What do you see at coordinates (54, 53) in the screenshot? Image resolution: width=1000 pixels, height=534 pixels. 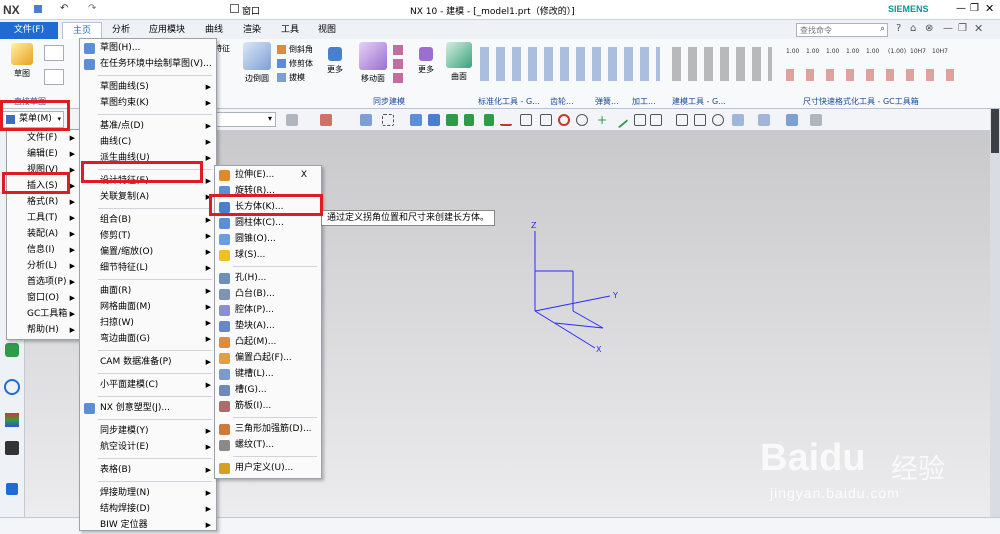 I see `line-icon` at bounding box center [54, 53].